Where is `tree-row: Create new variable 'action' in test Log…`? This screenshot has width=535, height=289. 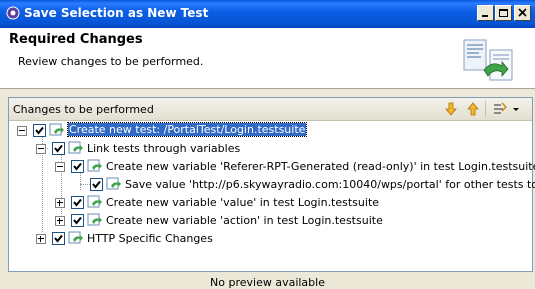 tree-row: Create new variable 'action' in test Log… is located at coordinates (270, 221).